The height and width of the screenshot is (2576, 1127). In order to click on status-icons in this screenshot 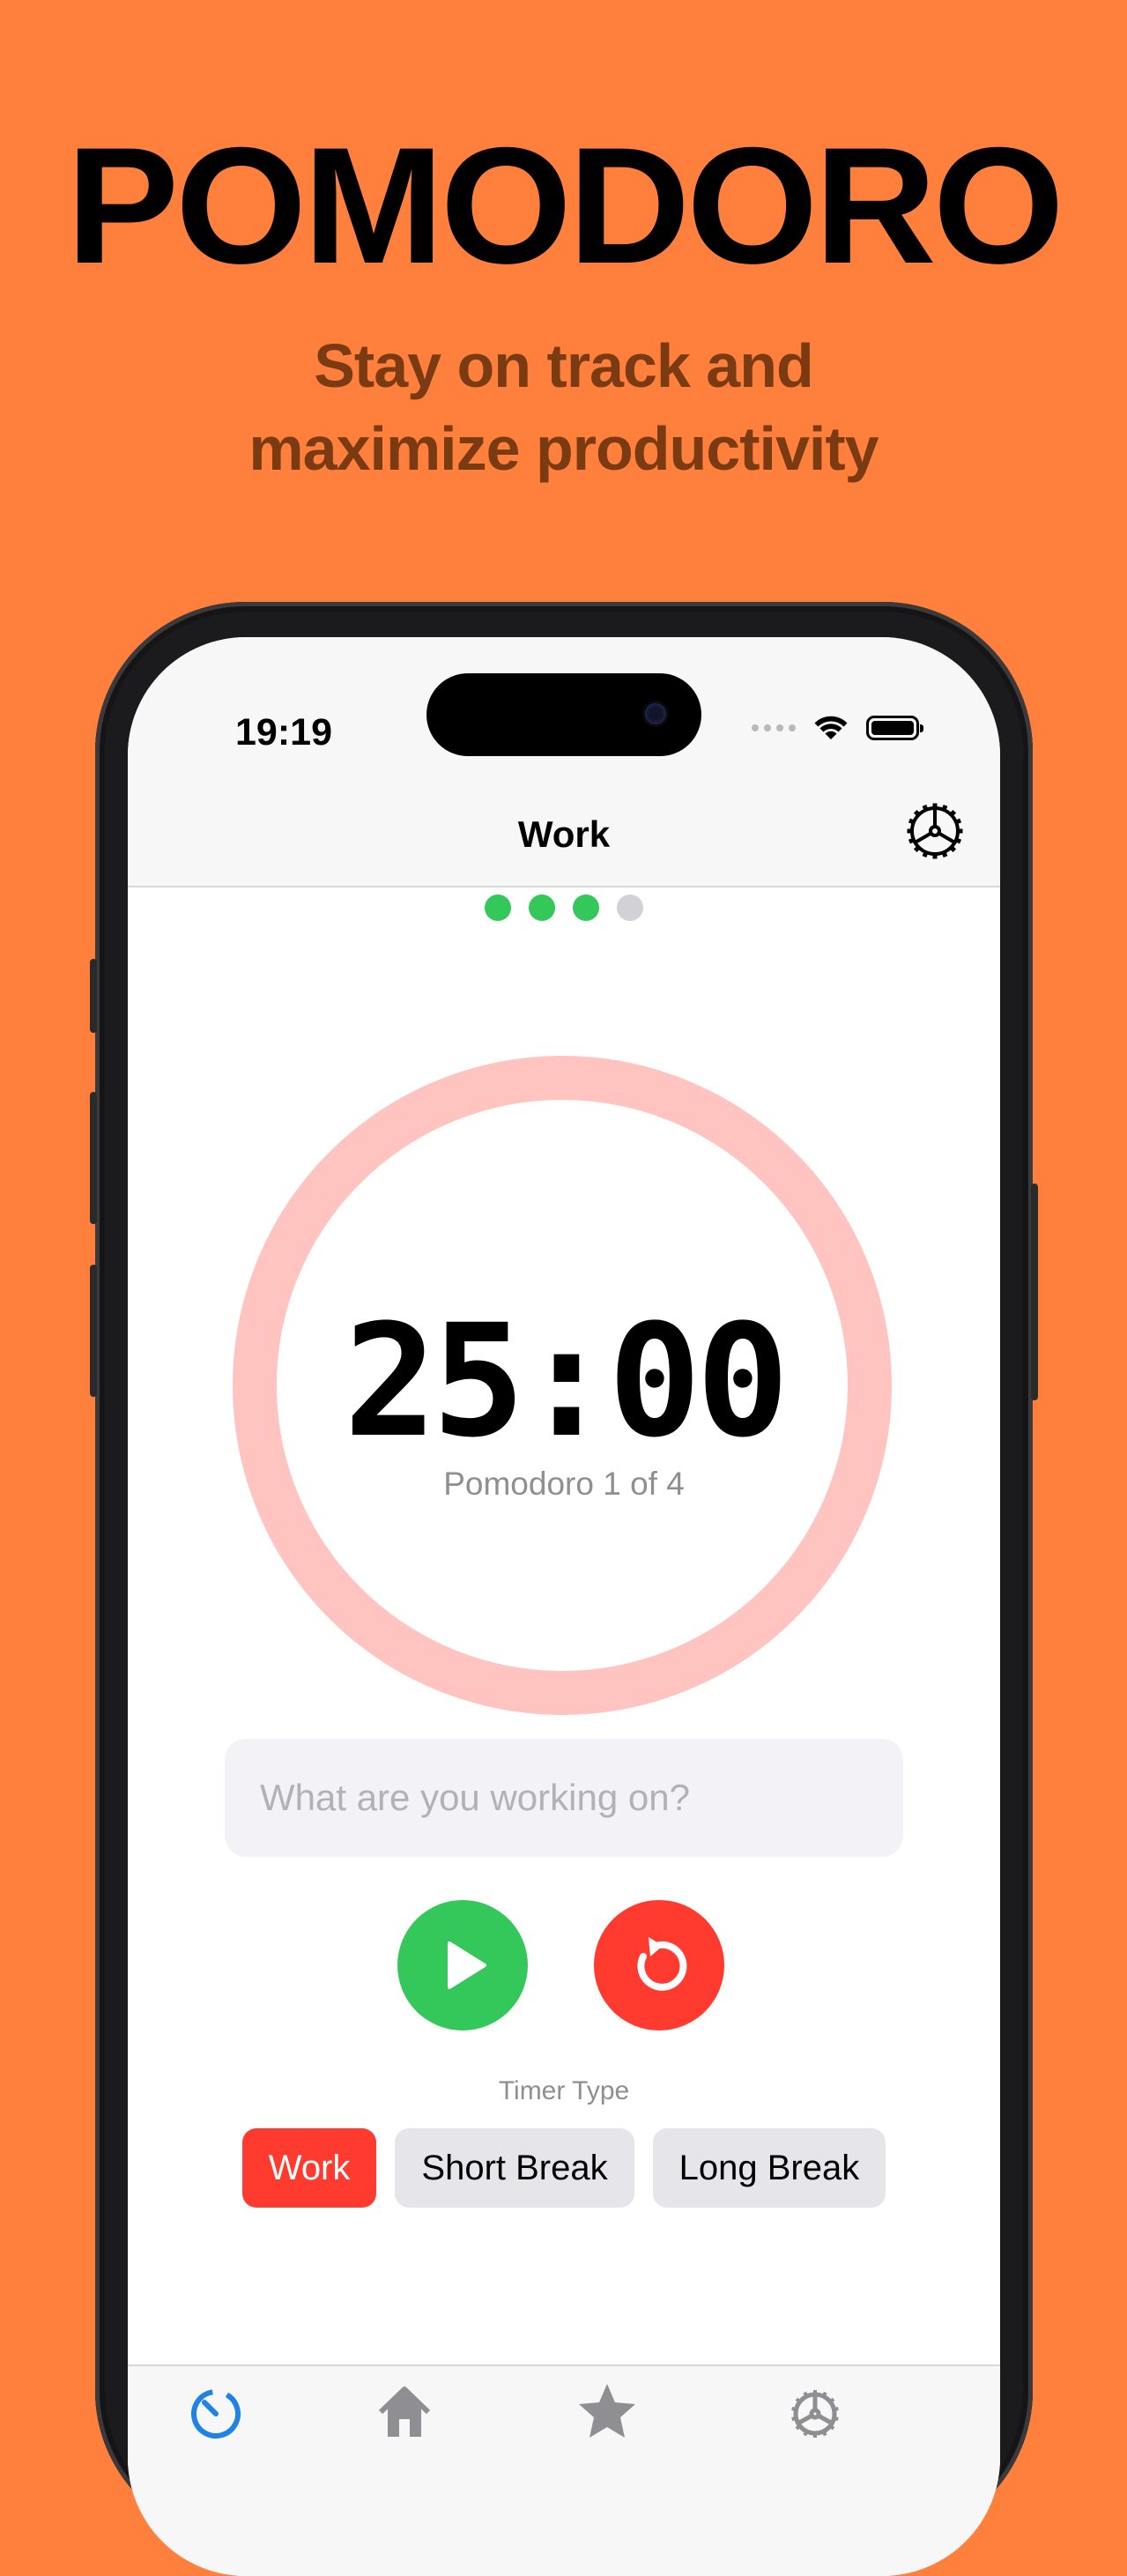, I will do `click(837, 728)`.